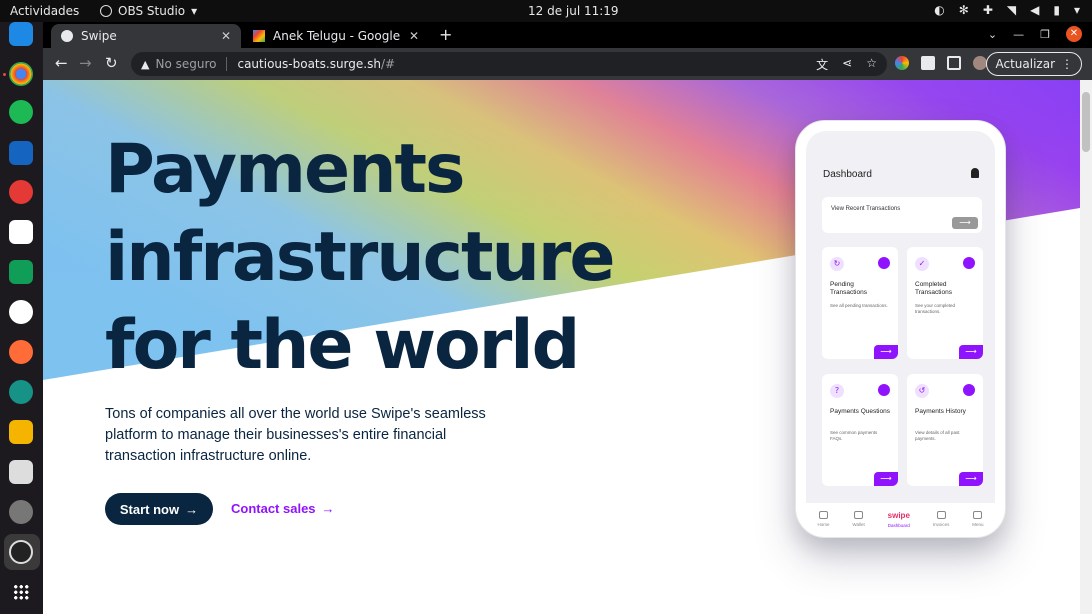 This screenshot has height=614, width=1092. Describe the element at coordinates (847, 174) in the screenshot. I see `phone-dashboard-title: Dashboard` at that location.